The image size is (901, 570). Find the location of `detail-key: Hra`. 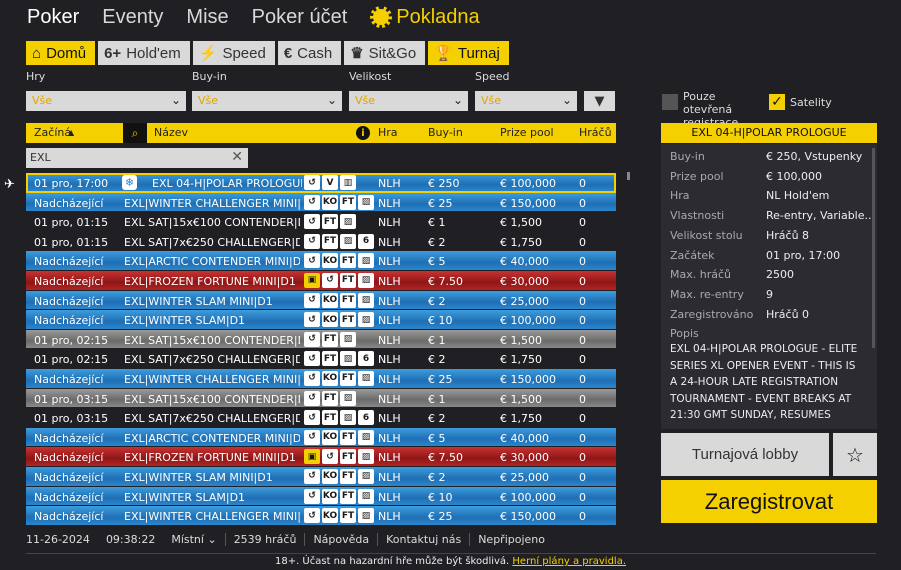

detail-key: Hra is located at coordinates (680, 196).